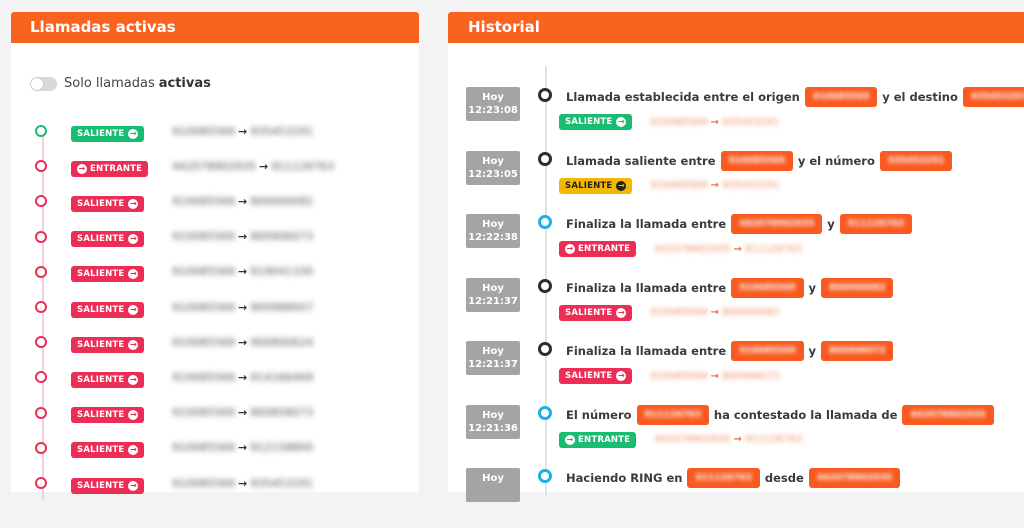 This screenshot has width=1024, height=528. I want to click on active-only-label: Solo llamadas, so click(109, 83).